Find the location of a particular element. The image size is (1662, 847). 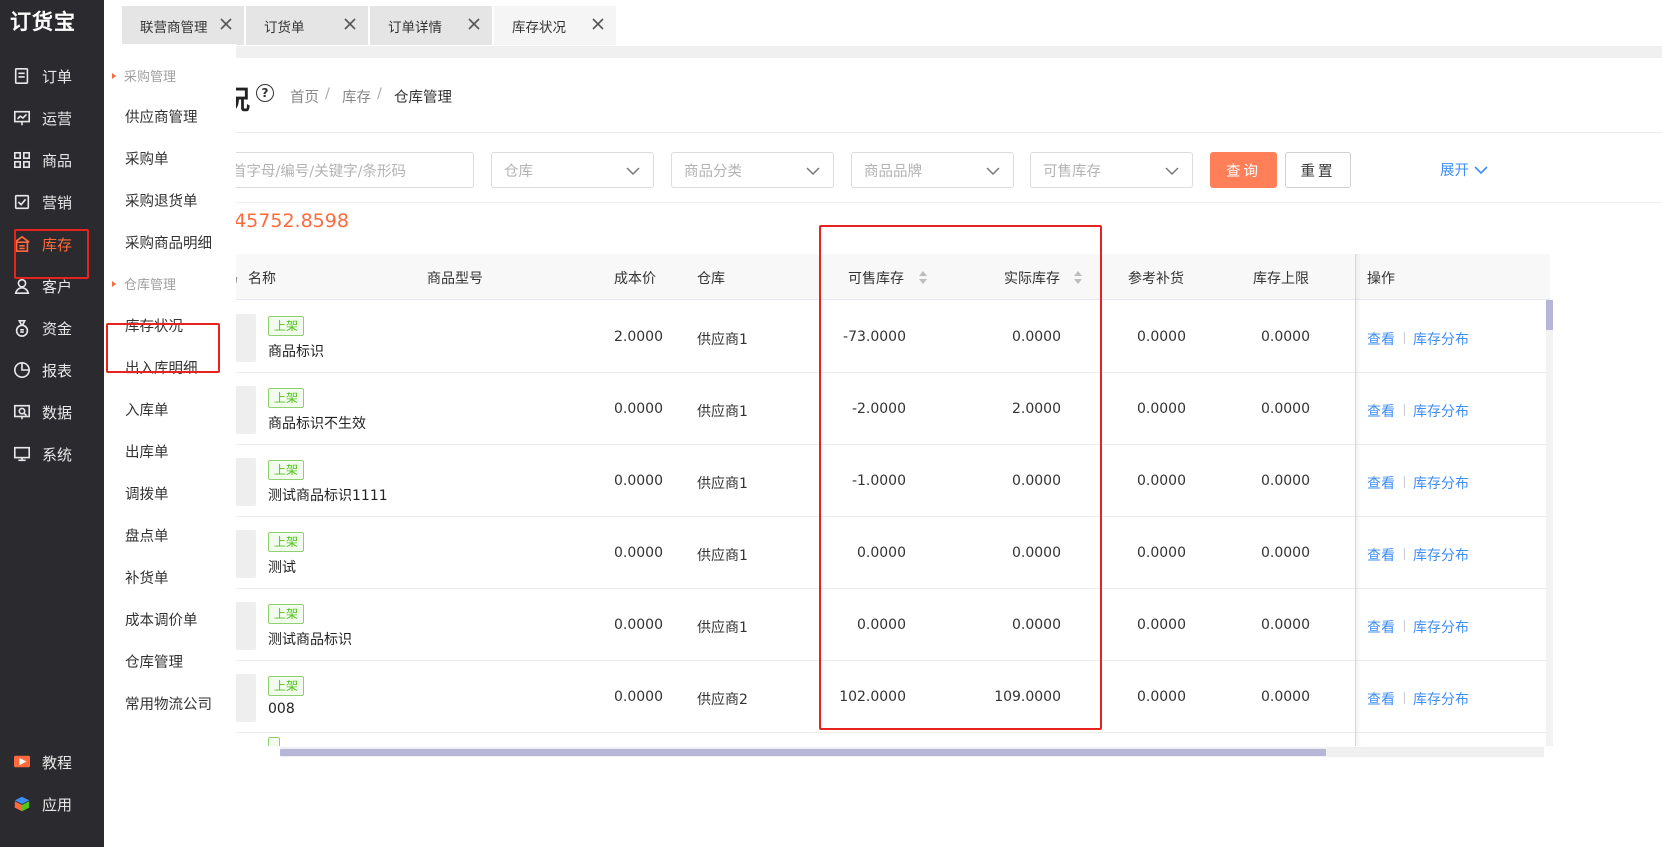

nav-item-goods: 商品 is located at coordinates (52, 160).